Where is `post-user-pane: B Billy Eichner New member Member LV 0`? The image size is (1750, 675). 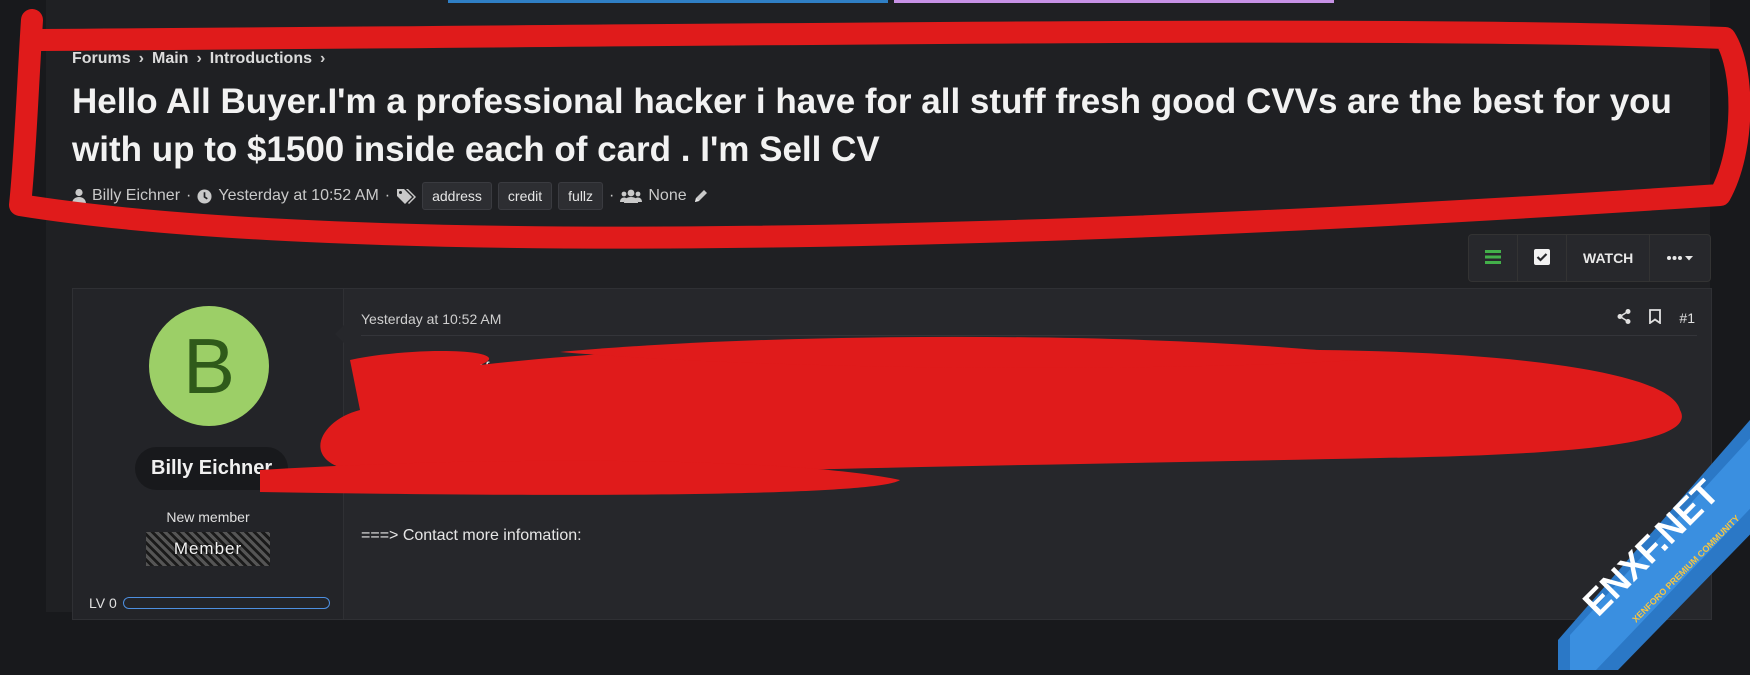 post-user-pane: B Billy Eichner New member Member LV 0 is located at coordinates (208, 454).